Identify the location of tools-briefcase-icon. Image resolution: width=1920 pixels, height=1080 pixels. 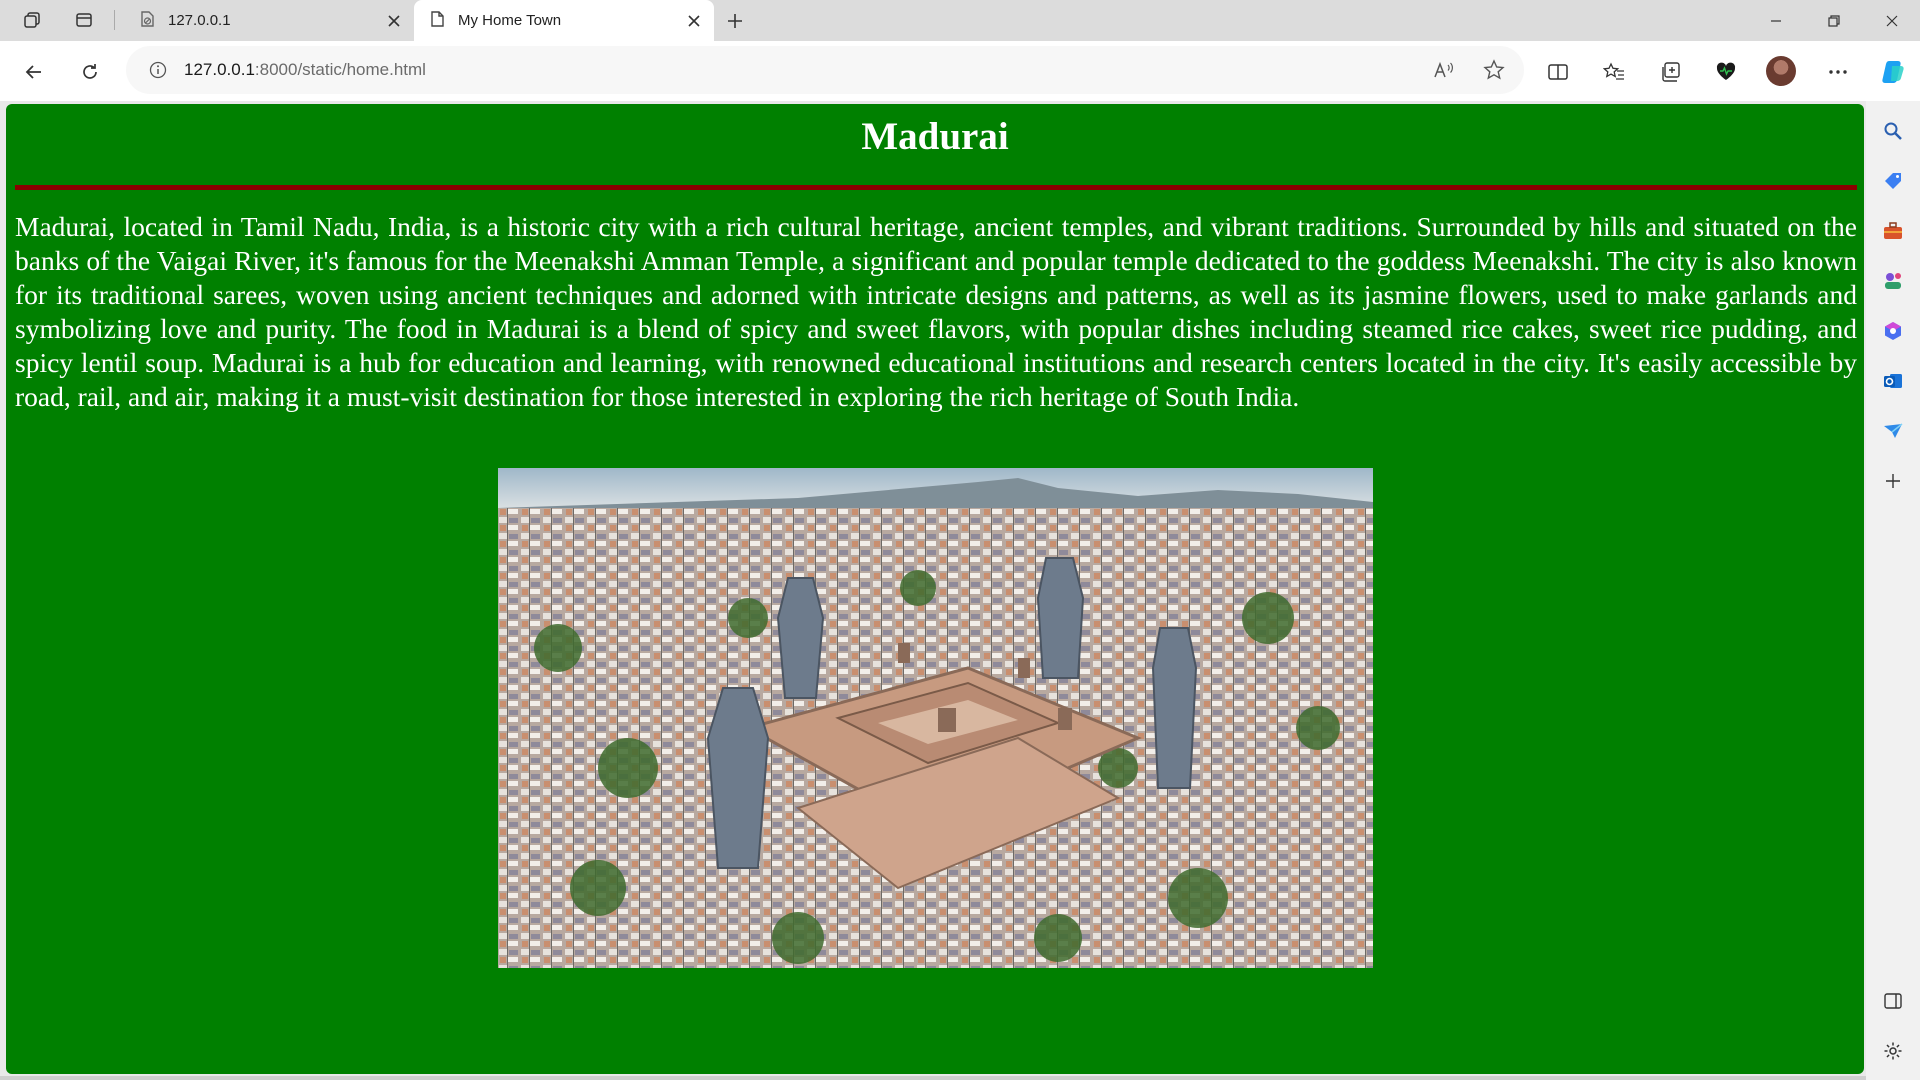
(1893, 231).